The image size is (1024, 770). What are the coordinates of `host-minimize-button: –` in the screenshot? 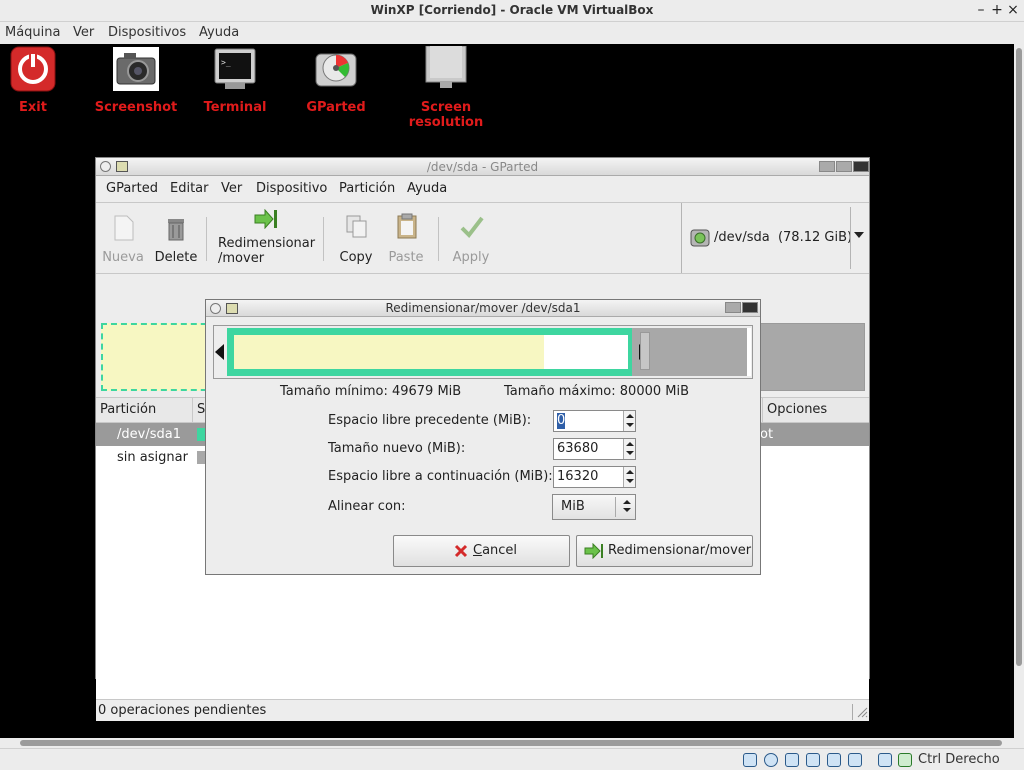 It's located at (981, 10).